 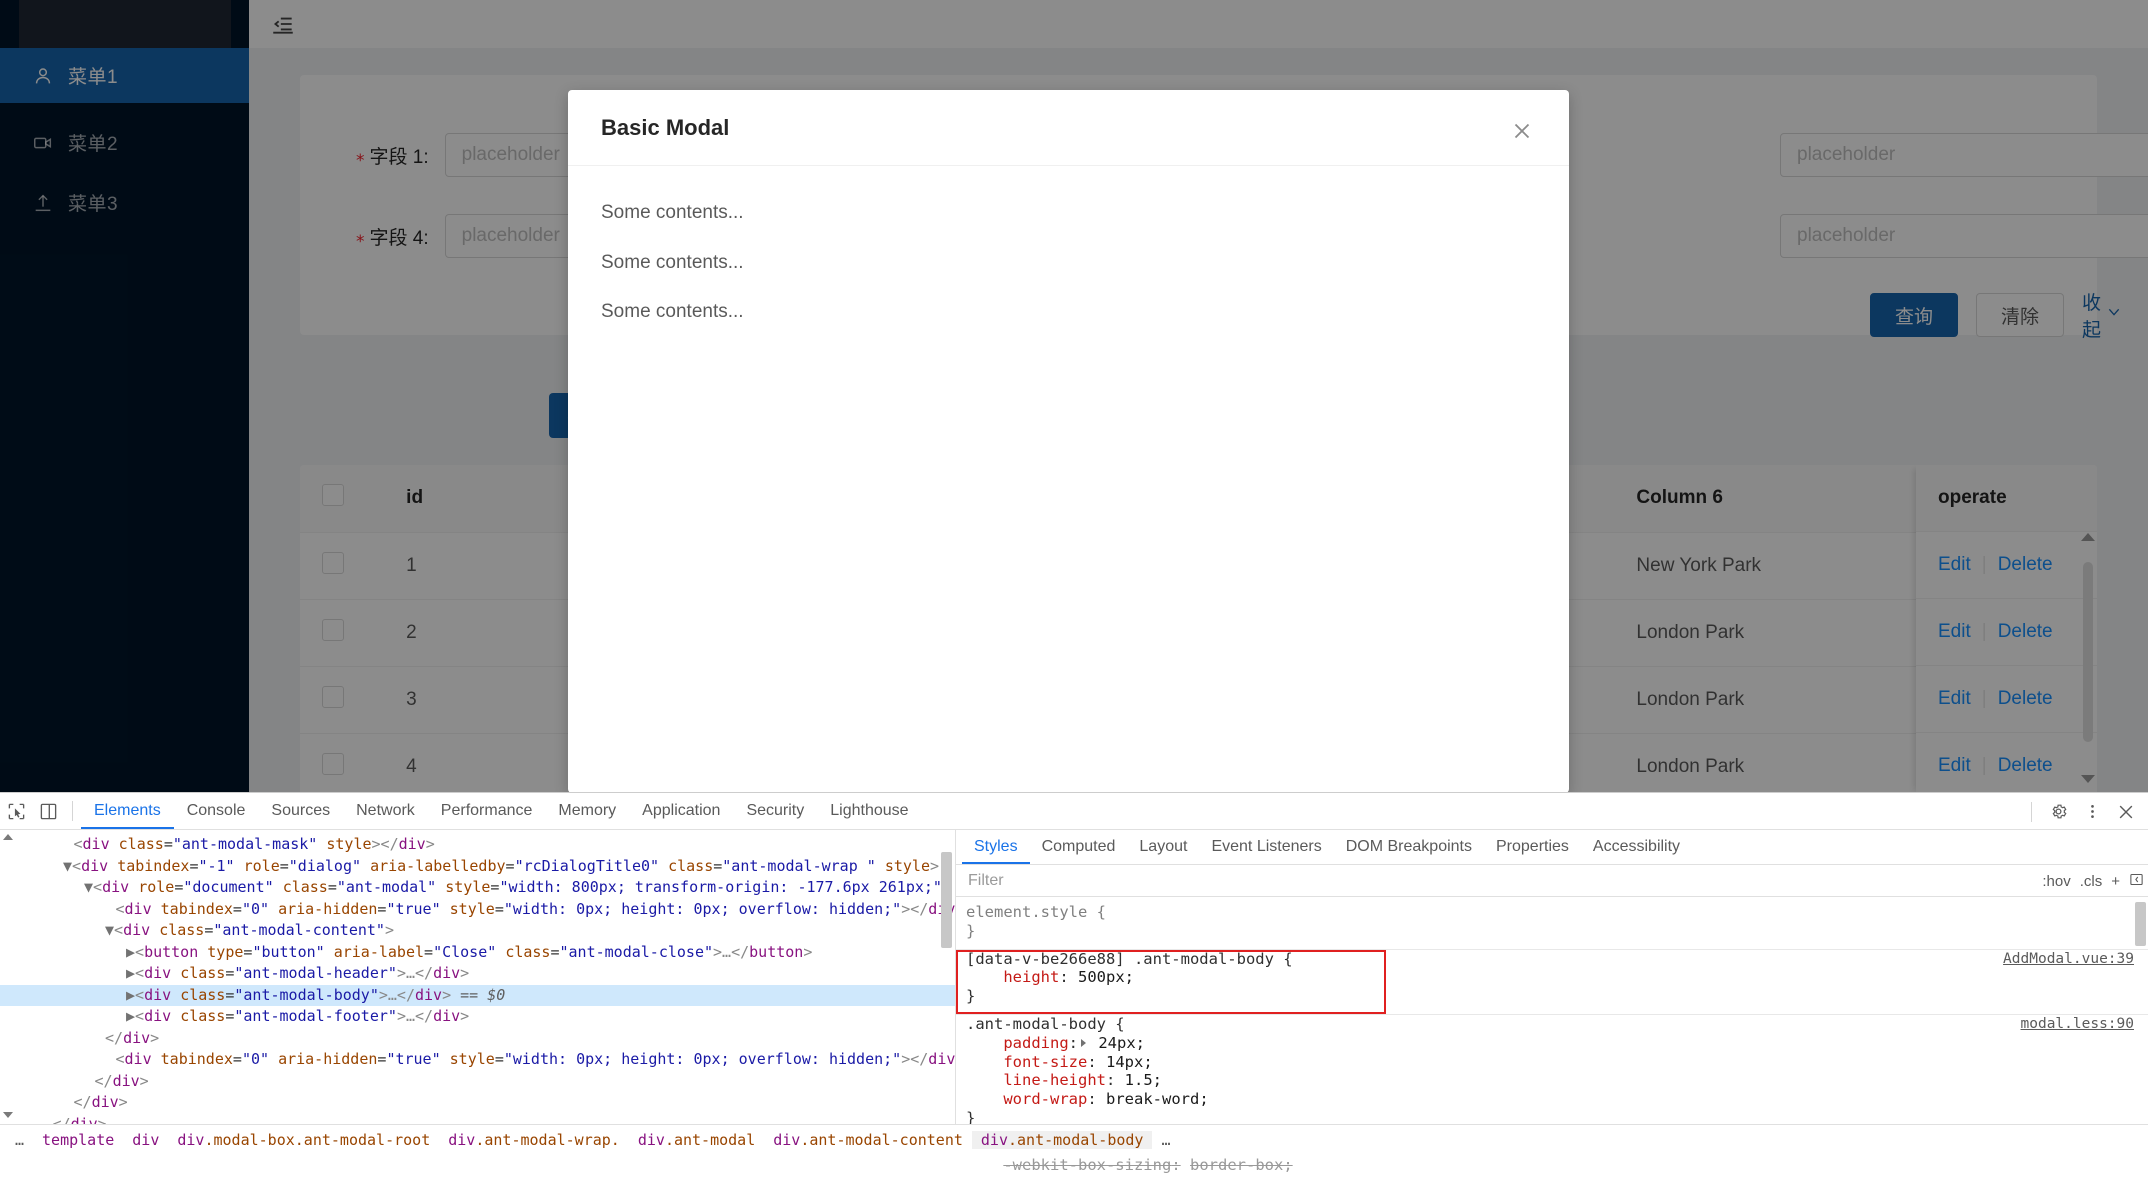 I want to click on inspect-element-icon, so click(x=16, y=811).